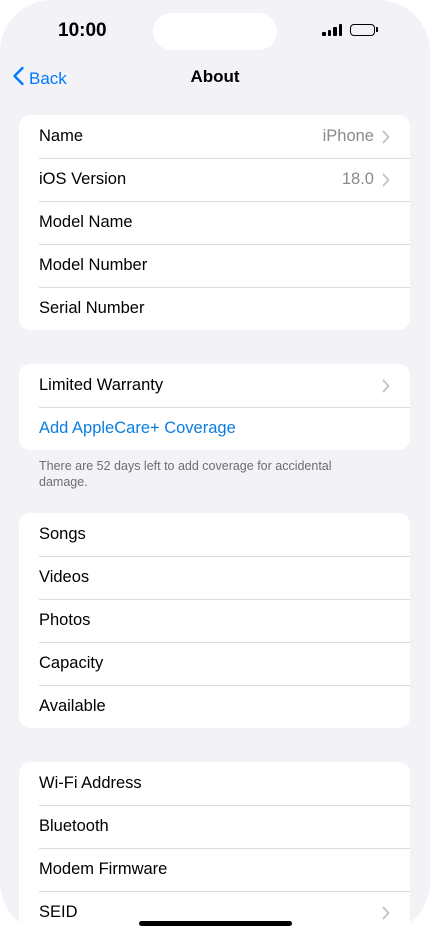 This screenshot has width=430, height=934. I want to click on row-videos: Videos, so click(214, 577).